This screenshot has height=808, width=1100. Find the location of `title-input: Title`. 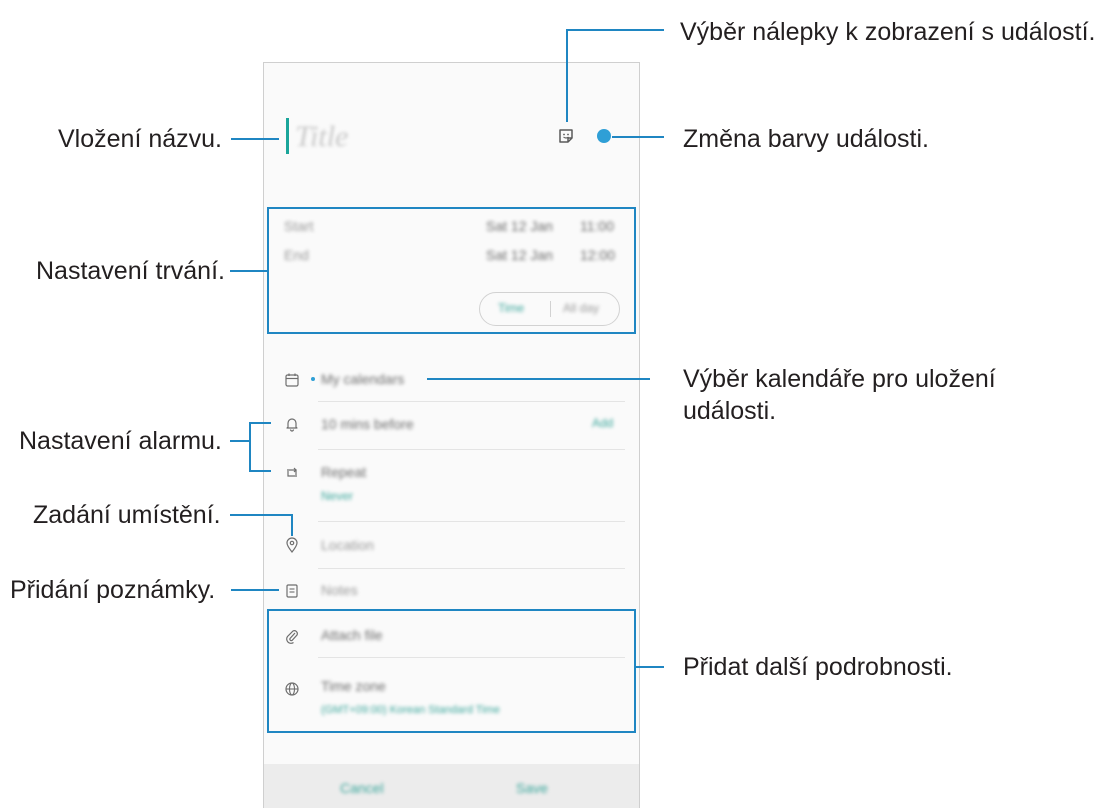

title-input: Title is located at coordinates (321, 137).